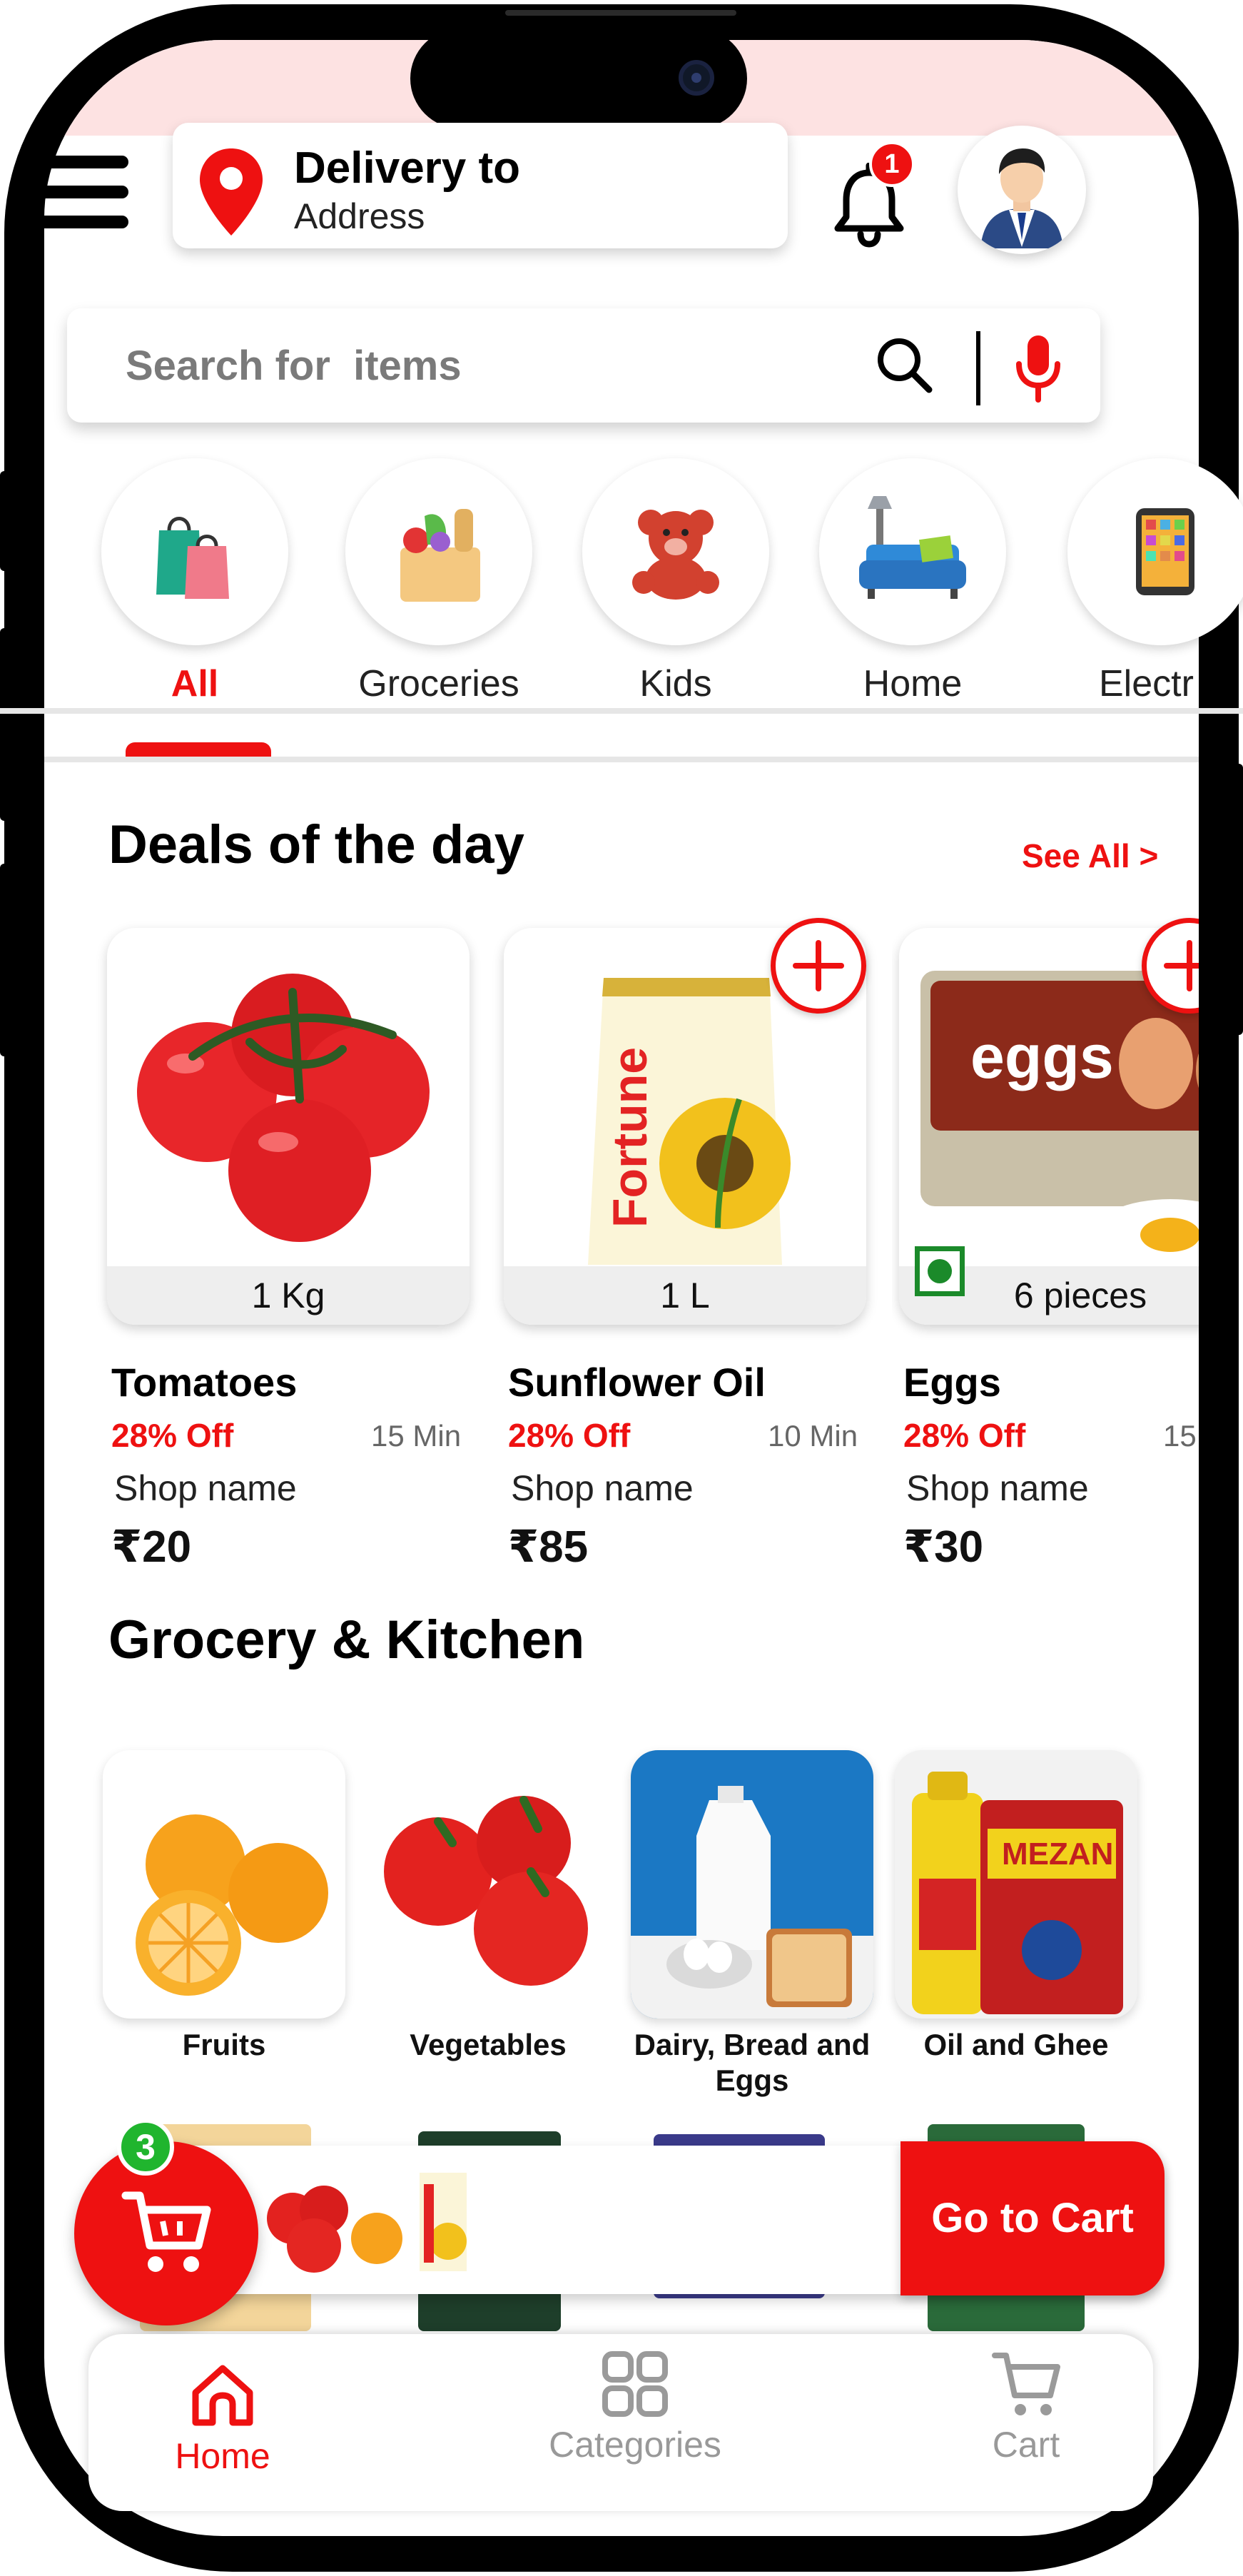 The image size is (1243, 2576). I want to click on deal-name: Tomatoes, so click(204, 1382).